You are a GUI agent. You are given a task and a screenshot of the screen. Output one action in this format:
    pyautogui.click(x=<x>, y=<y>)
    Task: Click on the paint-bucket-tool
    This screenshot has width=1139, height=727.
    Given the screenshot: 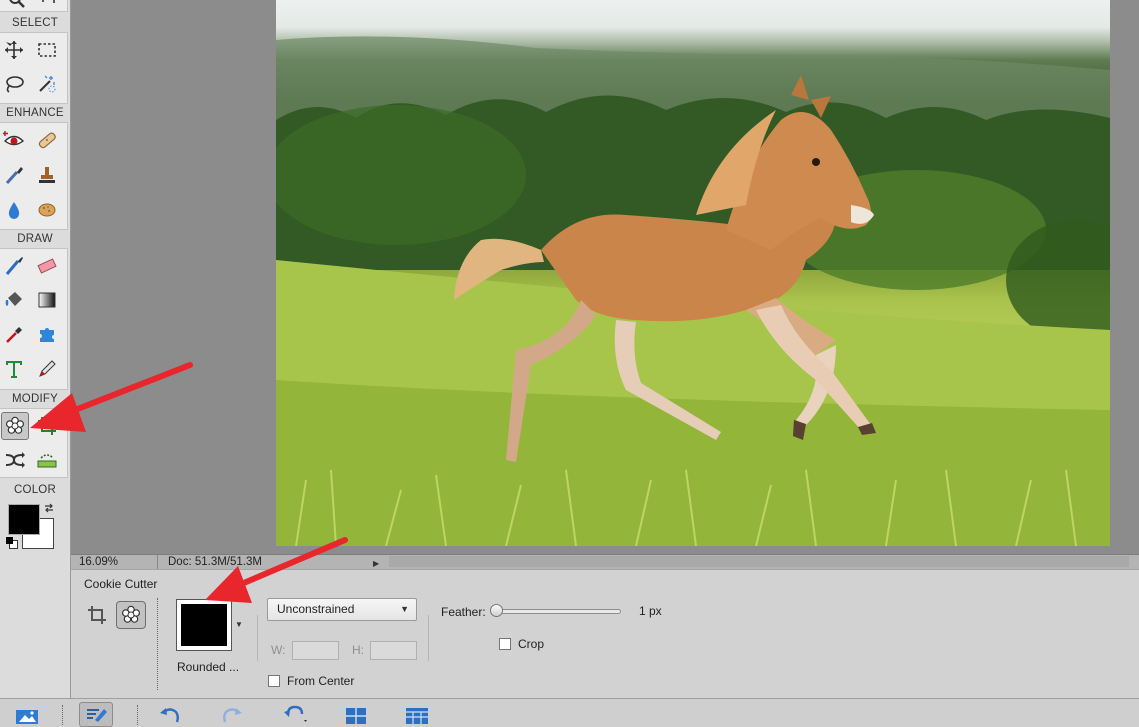 What is the action you would take?
    pyautogui.click(x=14, y=300)
    